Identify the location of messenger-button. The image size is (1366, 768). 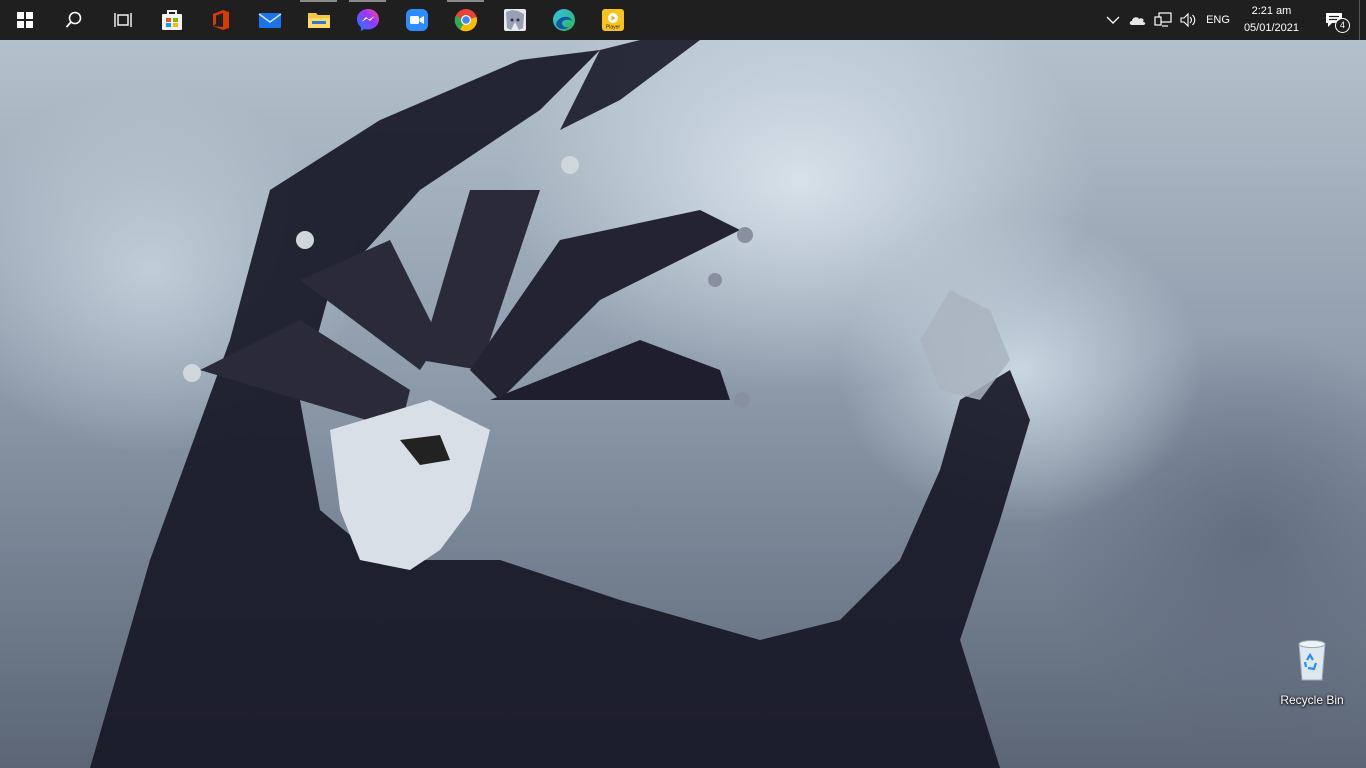
(367, 20).